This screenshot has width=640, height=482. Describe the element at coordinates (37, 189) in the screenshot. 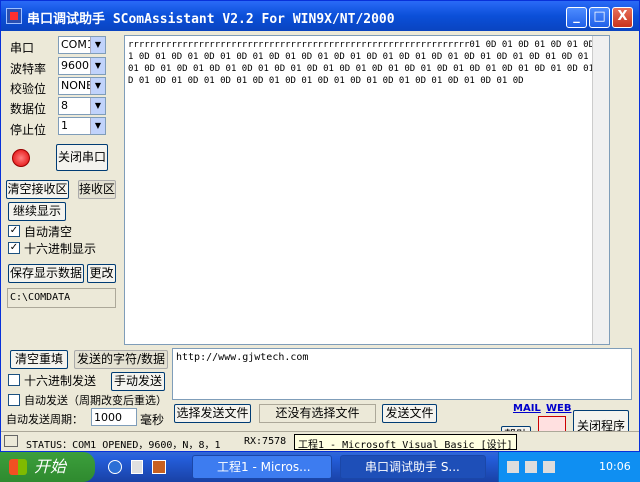

I see `clear-receive-button: 清空接收区` at that location.